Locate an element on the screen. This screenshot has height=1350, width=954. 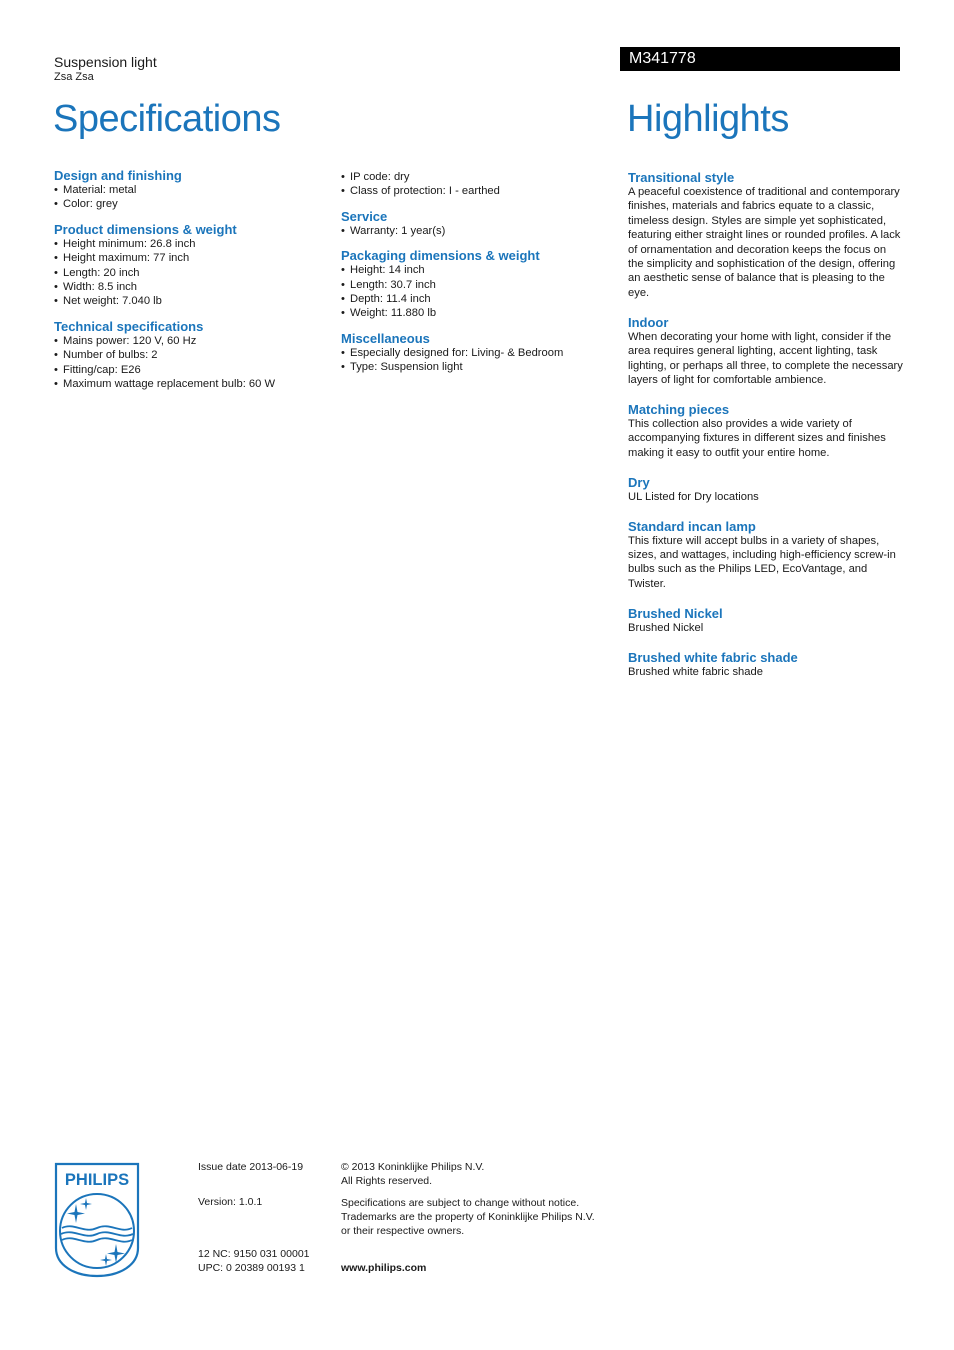
spec-item: Color: grey is located at coordinates (191, 204).